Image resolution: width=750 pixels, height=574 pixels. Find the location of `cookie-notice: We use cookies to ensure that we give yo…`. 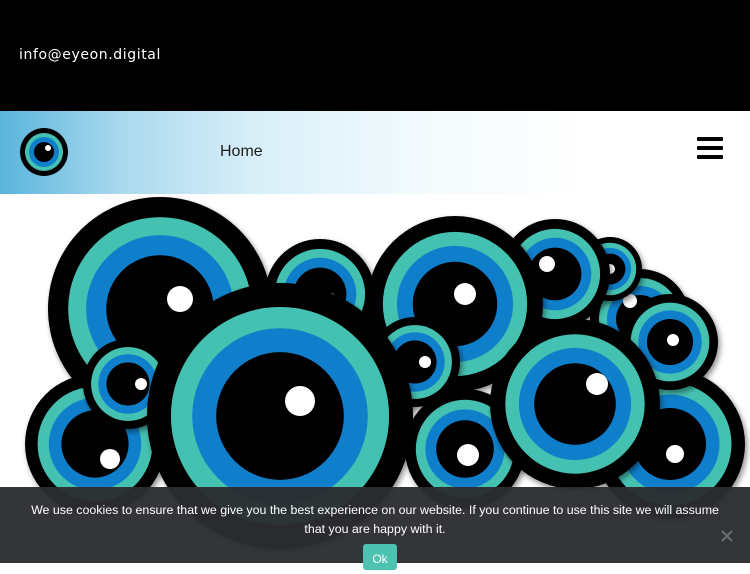

cookie-notice: We use cookies to ensure that we give yo… is located at coordinates (375, 528).